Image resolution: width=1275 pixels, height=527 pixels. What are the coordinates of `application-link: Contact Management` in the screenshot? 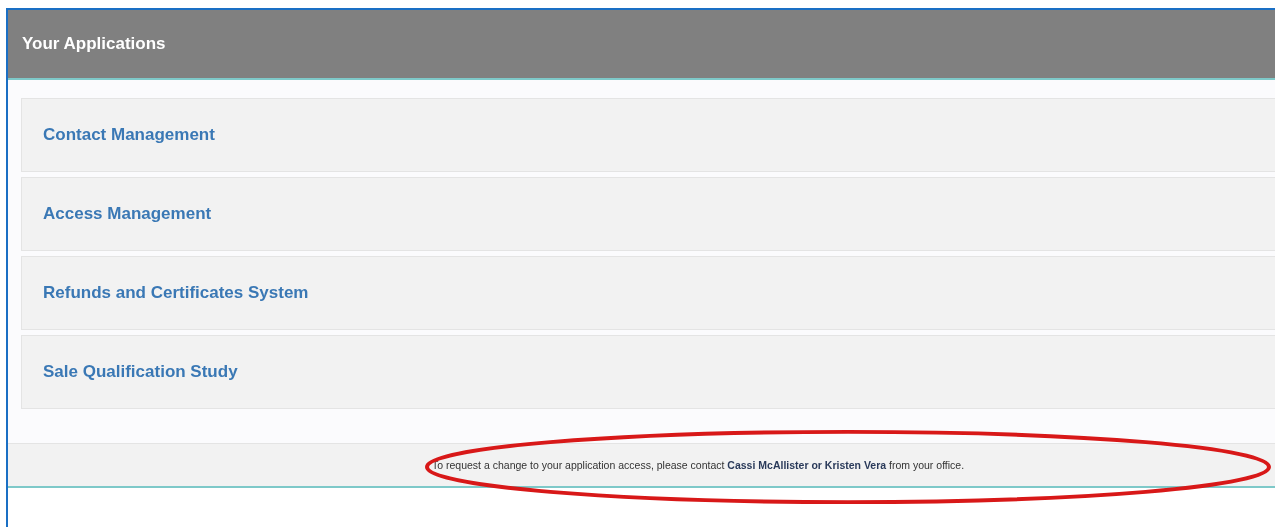 It's located at (648, 135).